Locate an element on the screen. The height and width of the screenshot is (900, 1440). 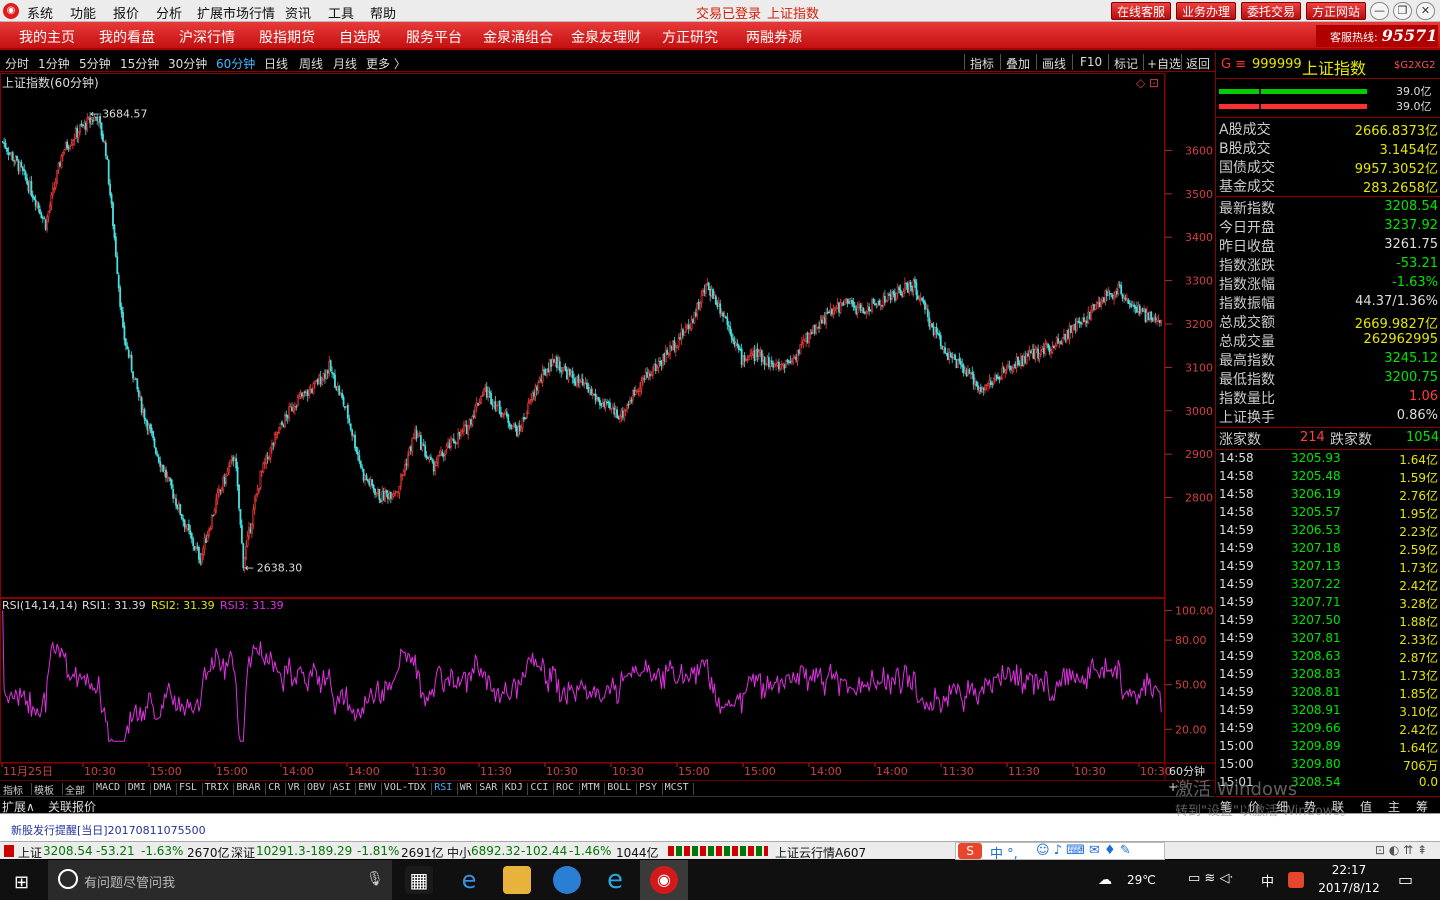
indicator-tab-wr: WR is located at coordinates (466, 787).